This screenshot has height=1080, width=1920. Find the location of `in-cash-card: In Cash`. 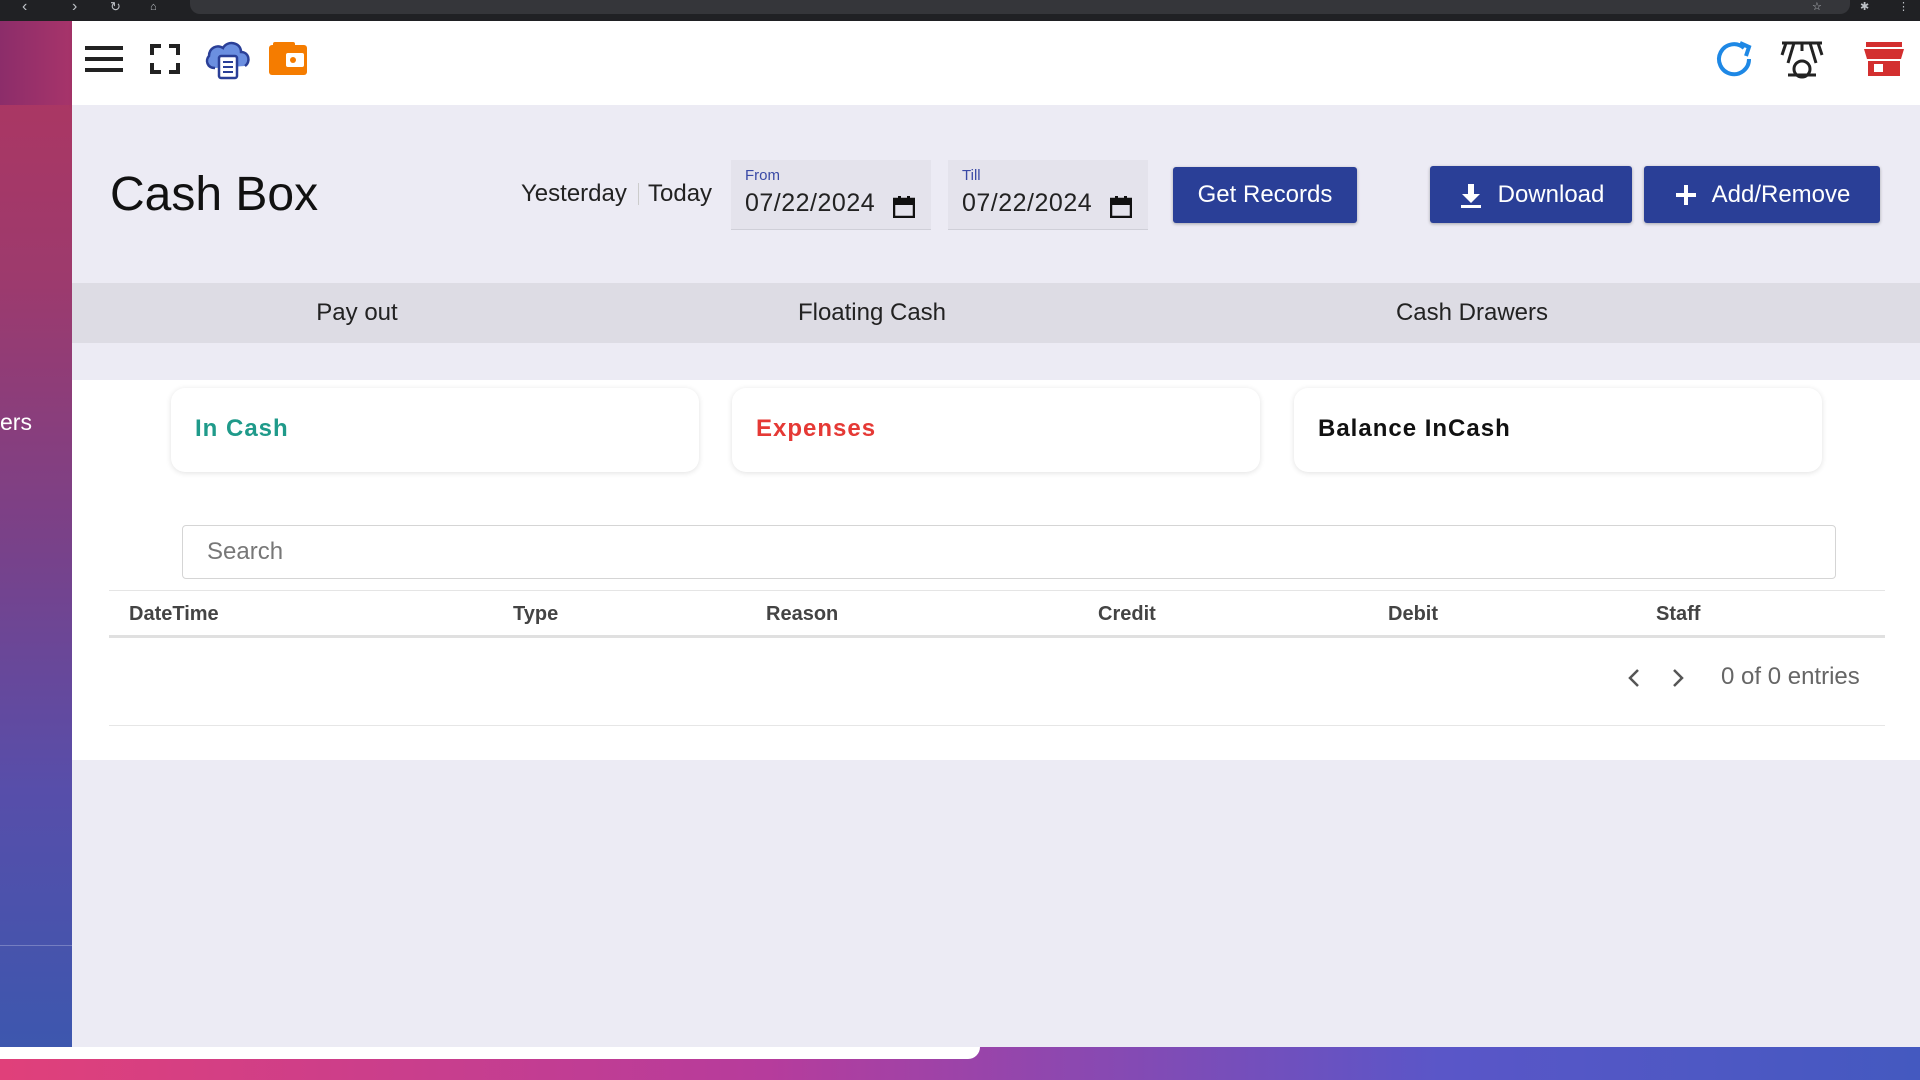

in-cash-card: In Cash is located at coordinates (435, 430).